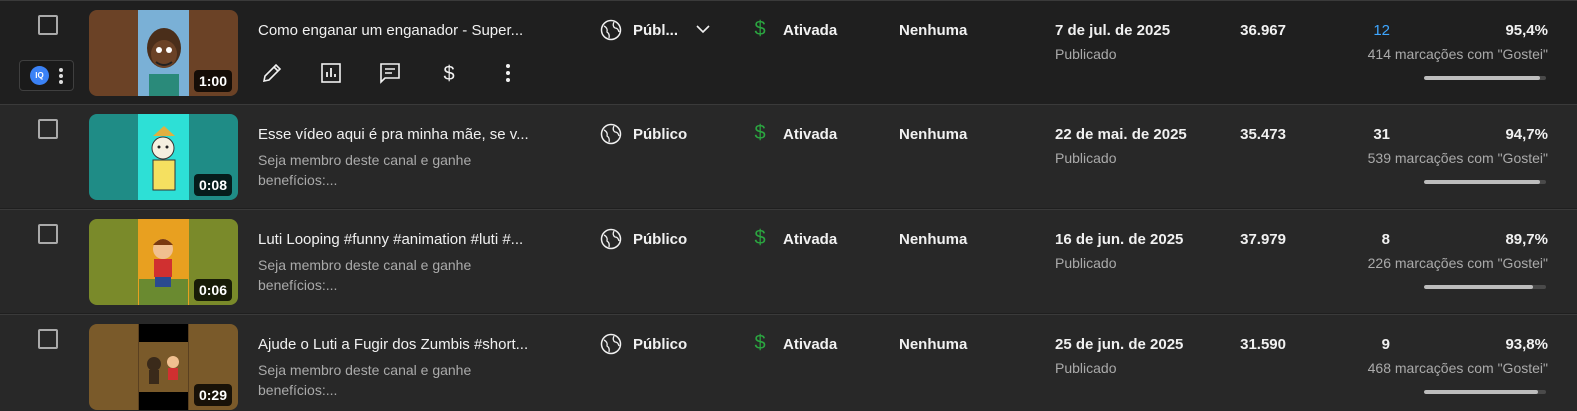 The image size is (1577, 411). Describe the element at coordinates (1263, 30) in the screenshot. I see `views-count: 36.967` at that location.